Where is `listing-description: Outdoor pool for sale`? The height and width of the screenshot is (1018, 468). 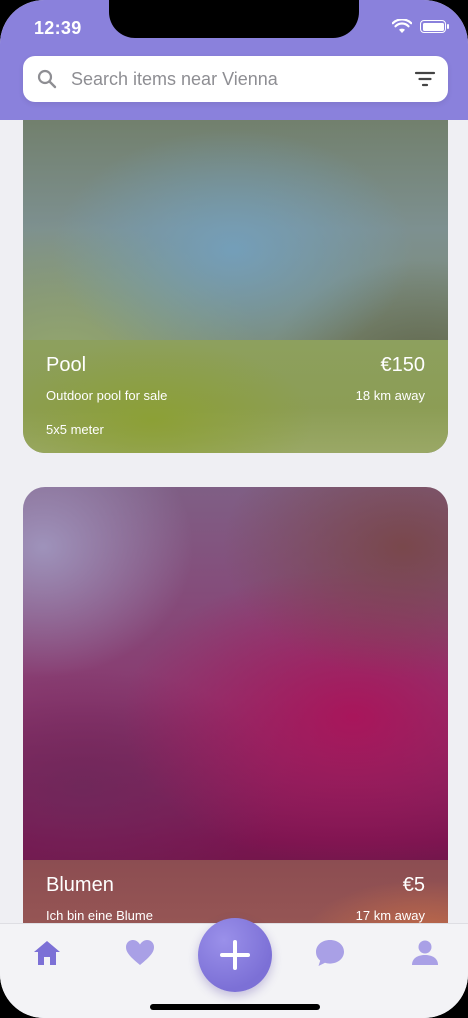 listing-description: Outdoor pool for sale is located at coordinates (107, 395).